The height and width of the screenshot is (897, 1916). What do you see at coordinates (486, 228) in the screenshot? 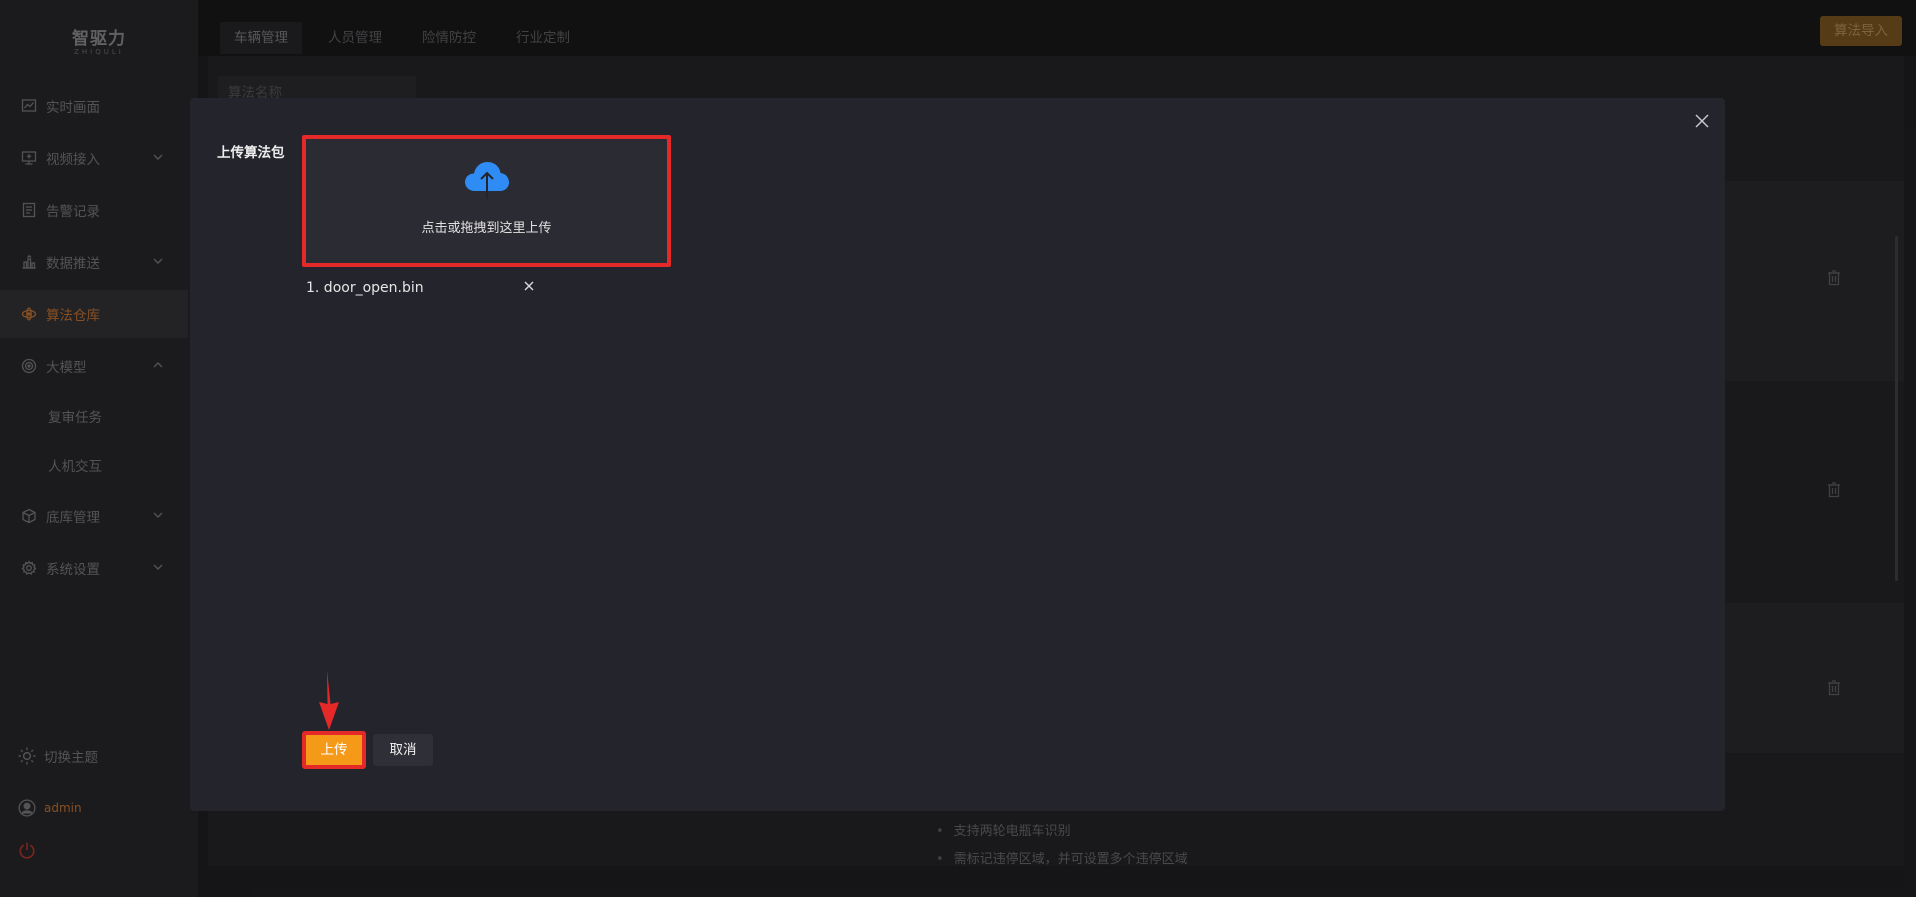
I see `drop-zone-text: 点击或拖拽到这里上传` at bounding box center [486, 228].